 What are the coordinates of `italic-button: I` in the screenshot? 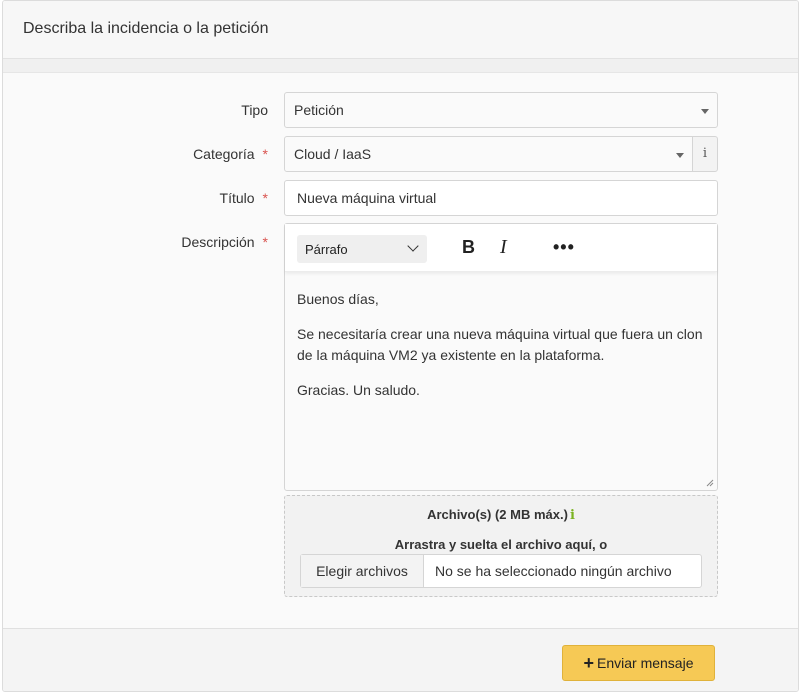 It's located at (503, 247).